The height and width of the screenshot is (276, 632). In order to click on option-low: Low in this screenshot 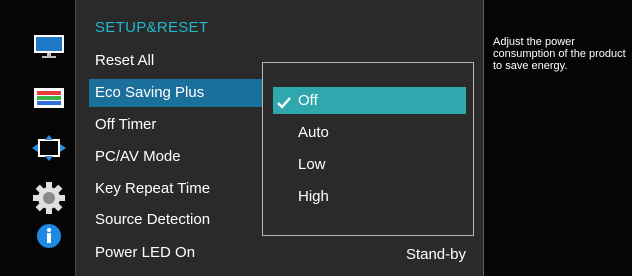, I will do `click(369, 164)`.